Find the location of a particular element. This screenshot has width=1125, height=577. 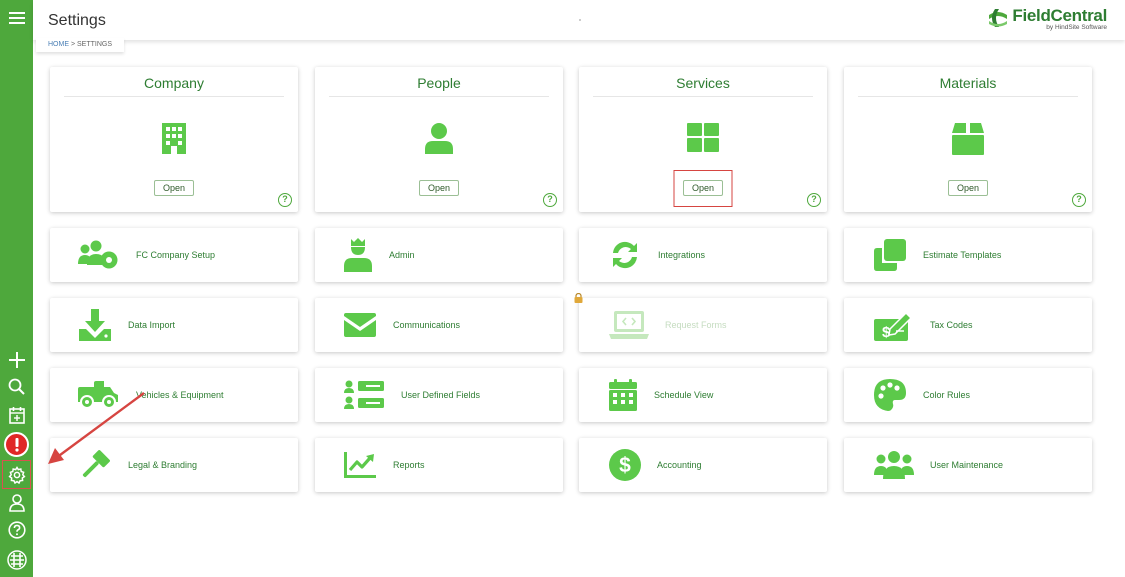

palette-icon is located at coordinates (890, 395).